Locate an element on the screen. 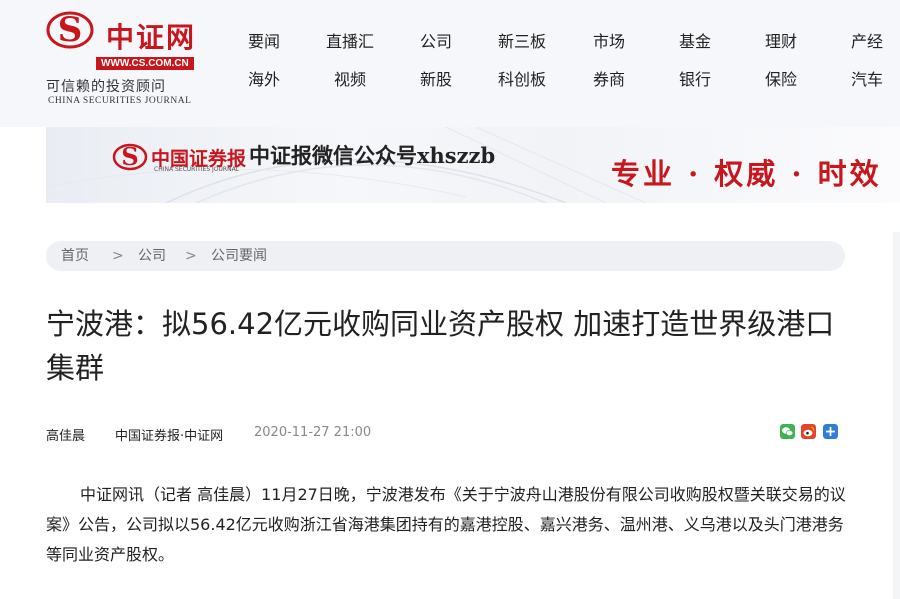  logo-english: CHINA SECURITIES JOURNAL is located at coordinates (120, 101).